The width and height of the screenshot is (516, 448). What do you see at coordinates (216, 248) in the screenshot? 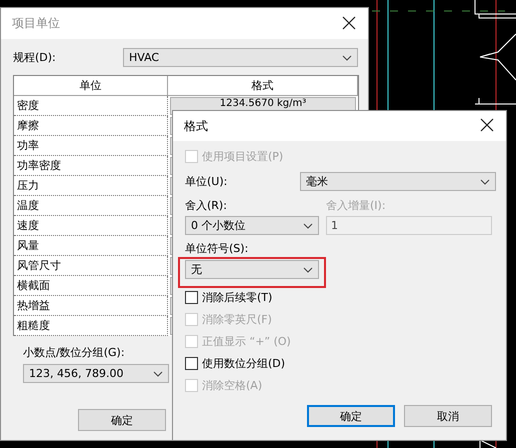
I see `unit-symbol-label: 单位符号(S):` at bounding box center [216, 248].